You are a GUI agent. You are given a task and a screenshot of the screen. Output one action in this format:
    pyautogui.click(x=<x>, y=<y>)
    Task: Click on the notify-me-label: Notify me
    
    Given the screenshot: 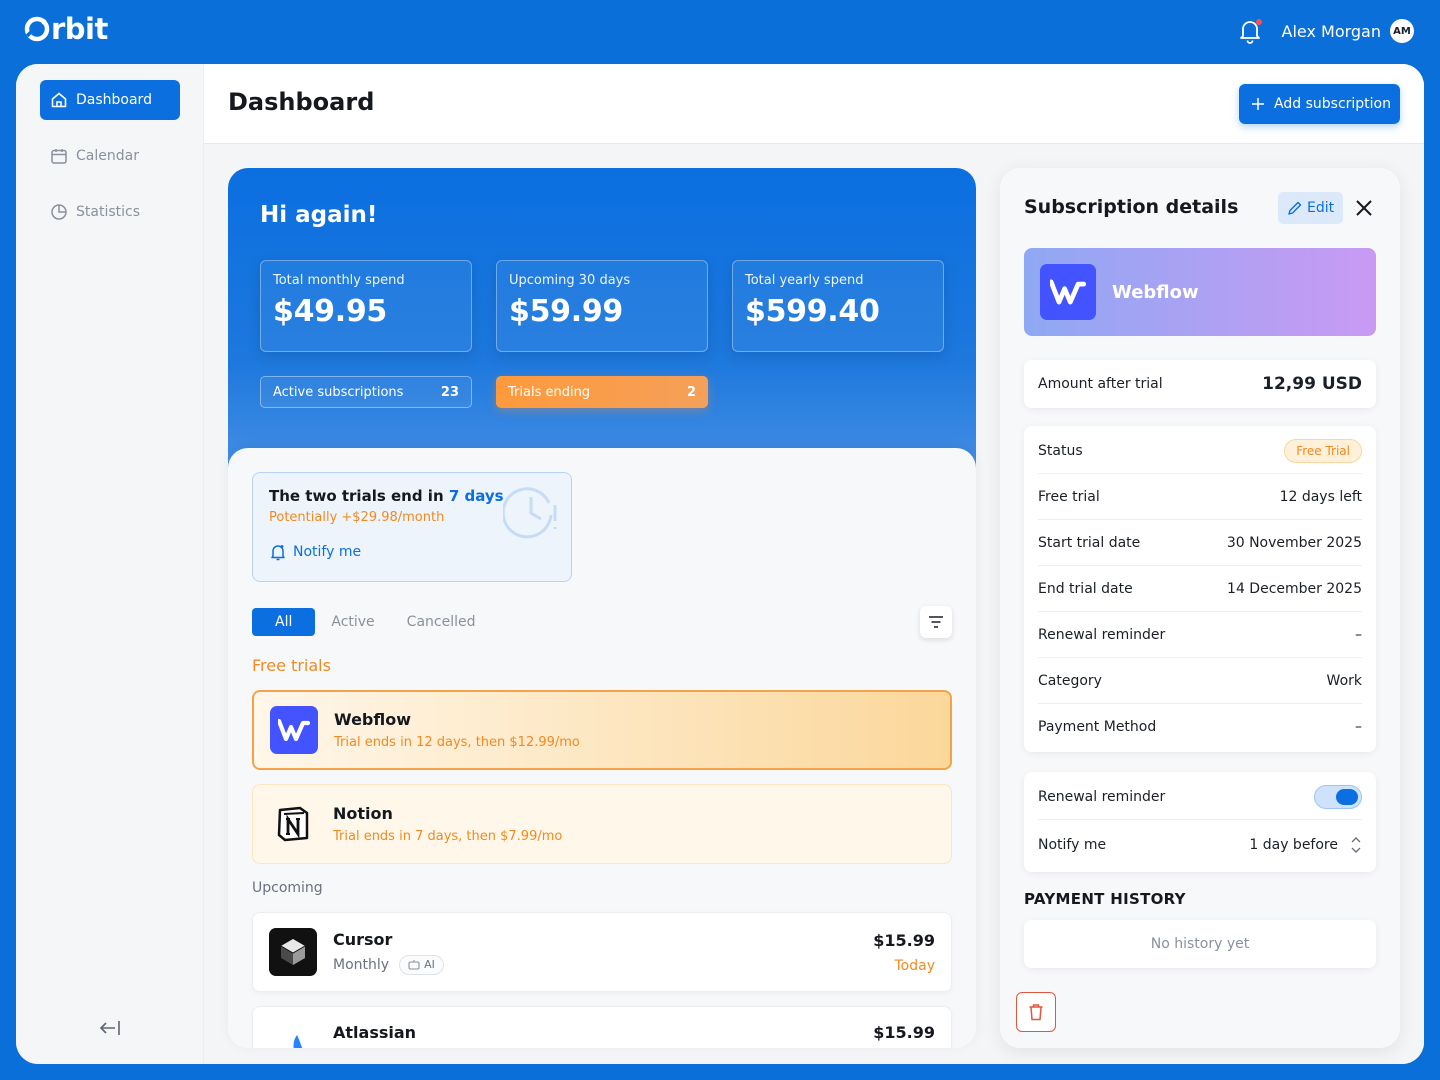 What is the action you would take?
    pyautogui.click(x=327, y=552)
    